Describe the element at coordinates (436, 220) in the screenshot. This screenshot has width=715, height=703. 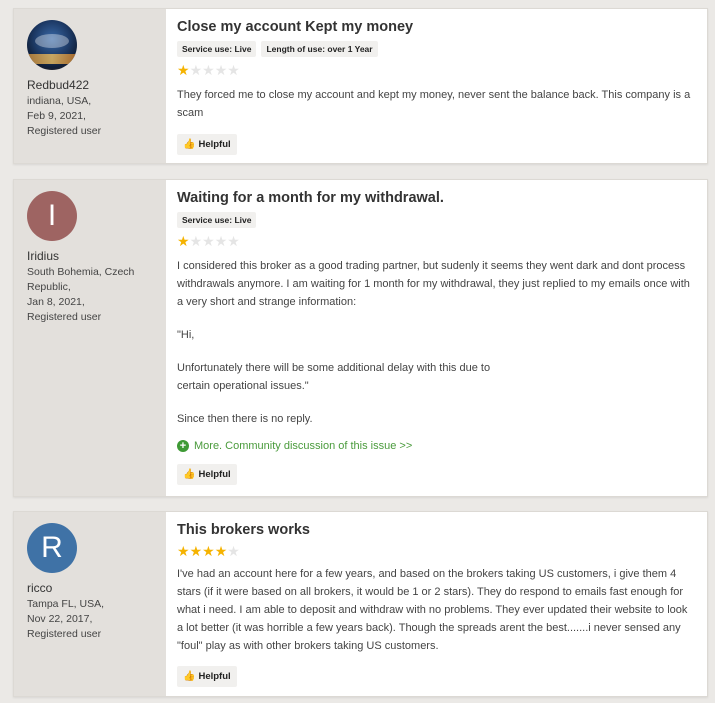
I see `review-tags: Service use: Live` at that location.